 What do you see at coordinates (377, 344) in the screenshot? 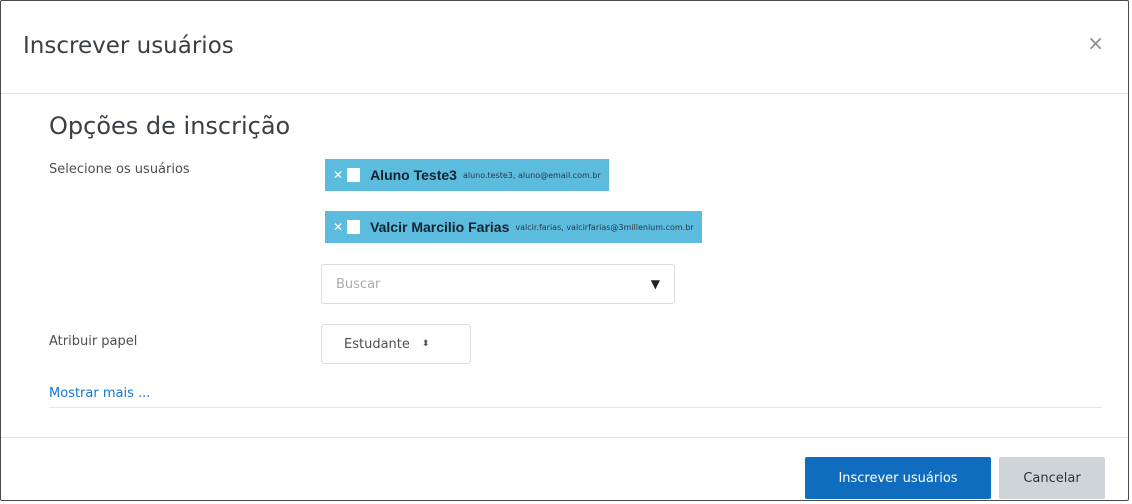
I see `role-select-value: Estudante` at bounding box center [377, 344].